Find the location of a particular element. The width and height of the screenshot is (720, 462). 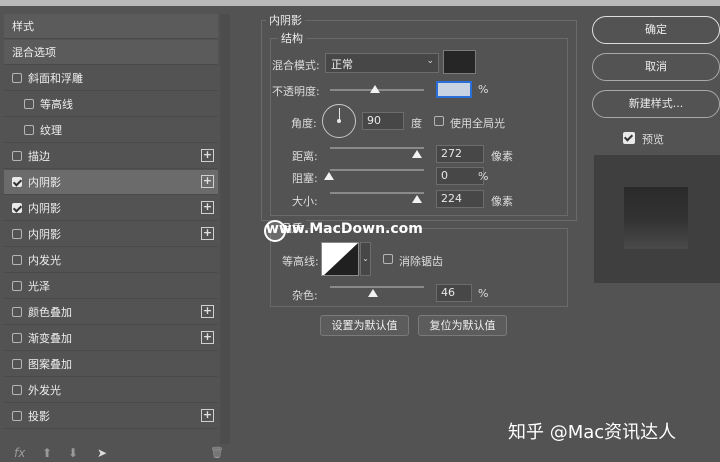

style-list-scrollbar is located at coordinates (225, 229).